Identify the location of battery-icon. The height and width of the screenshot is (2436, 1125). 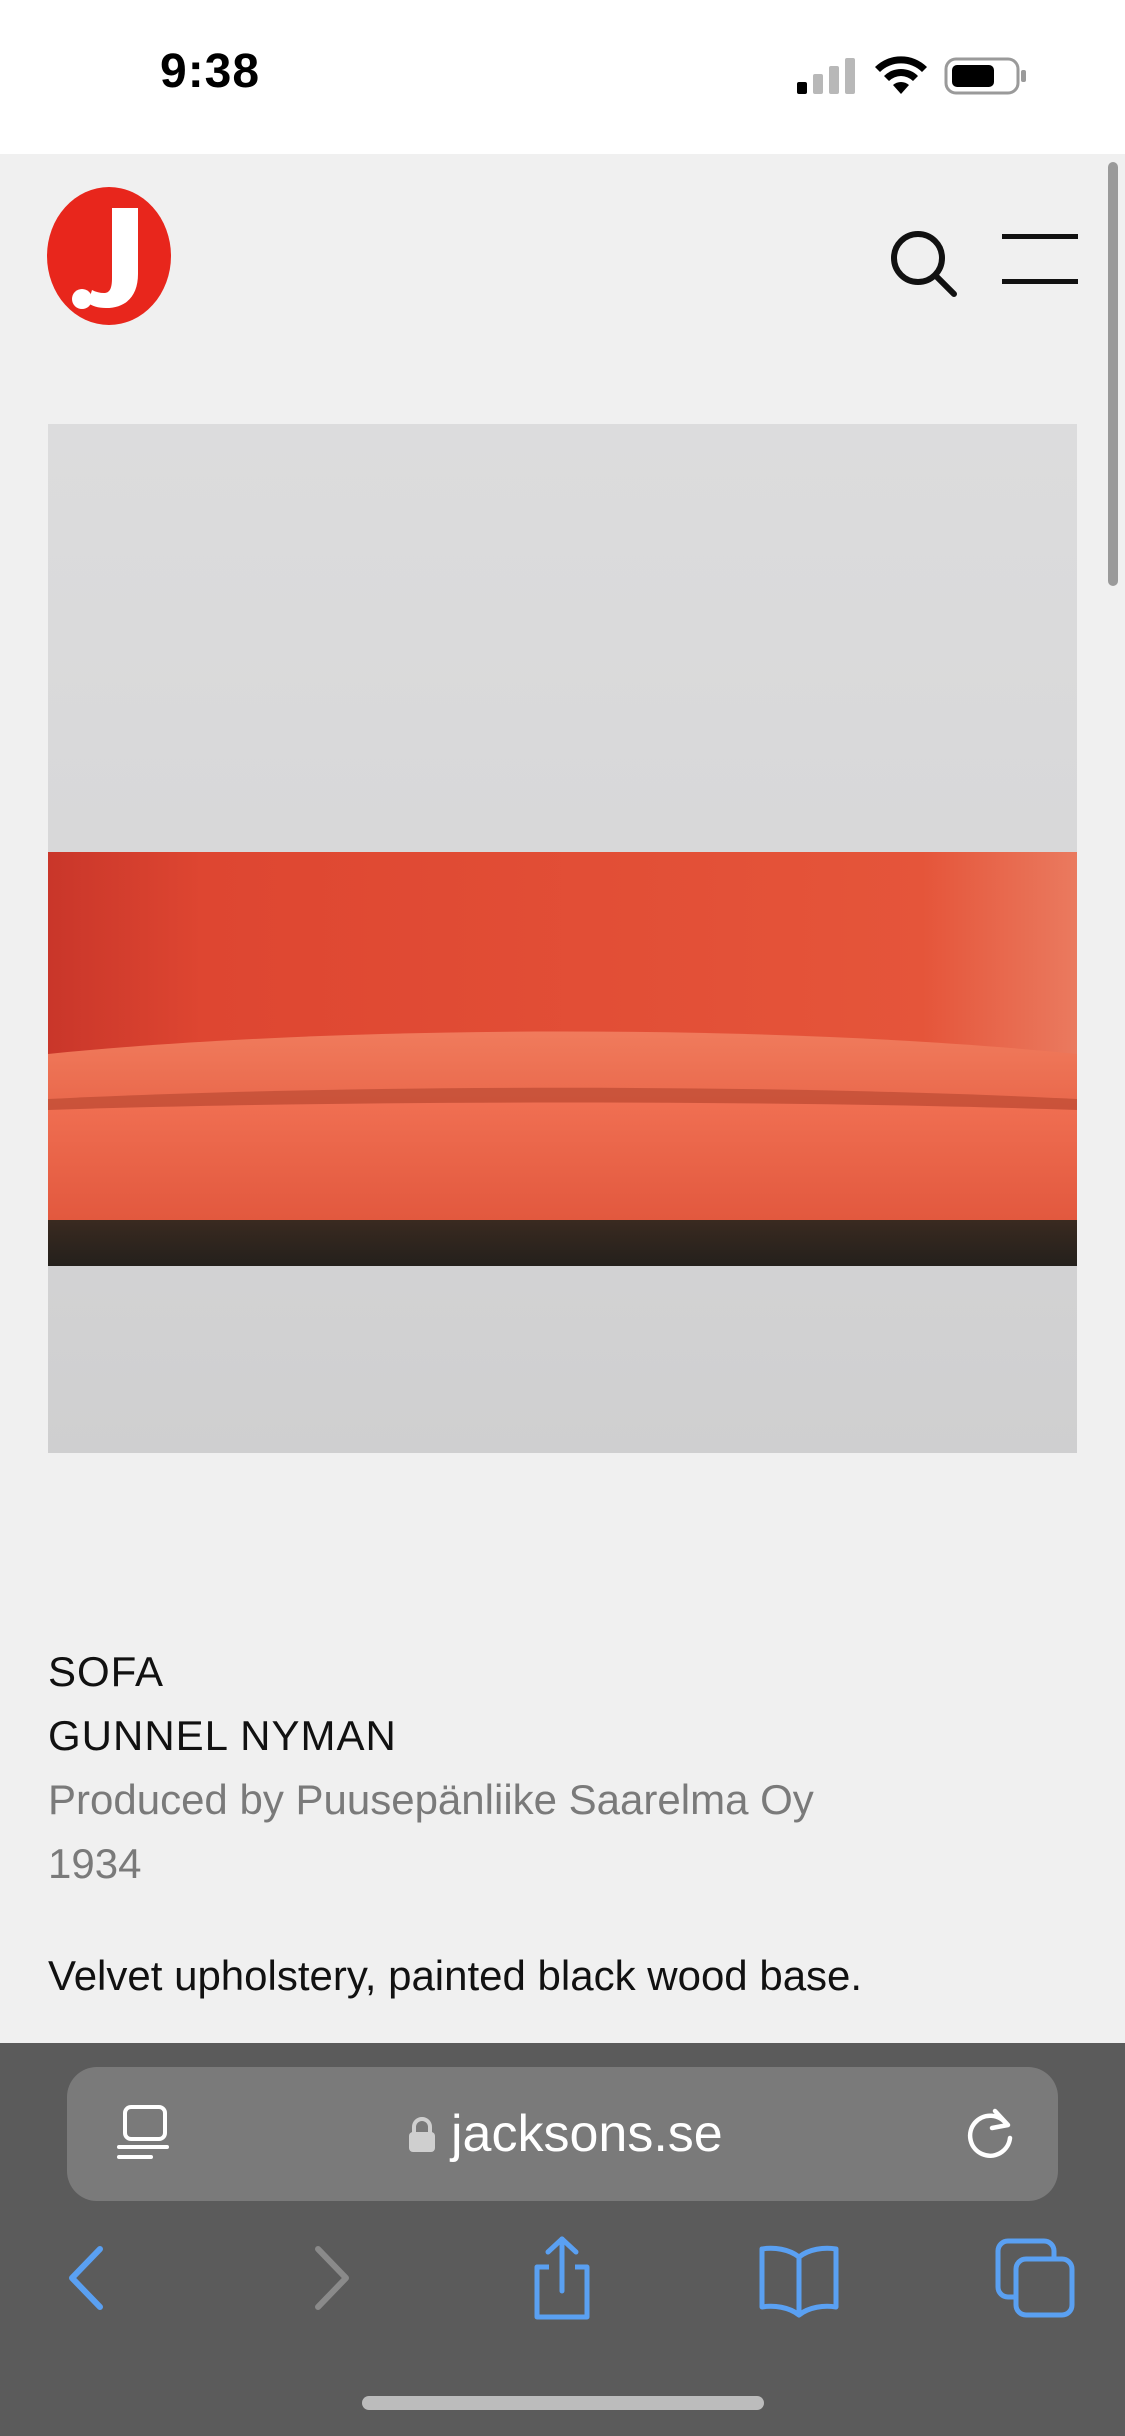
(985, 76).